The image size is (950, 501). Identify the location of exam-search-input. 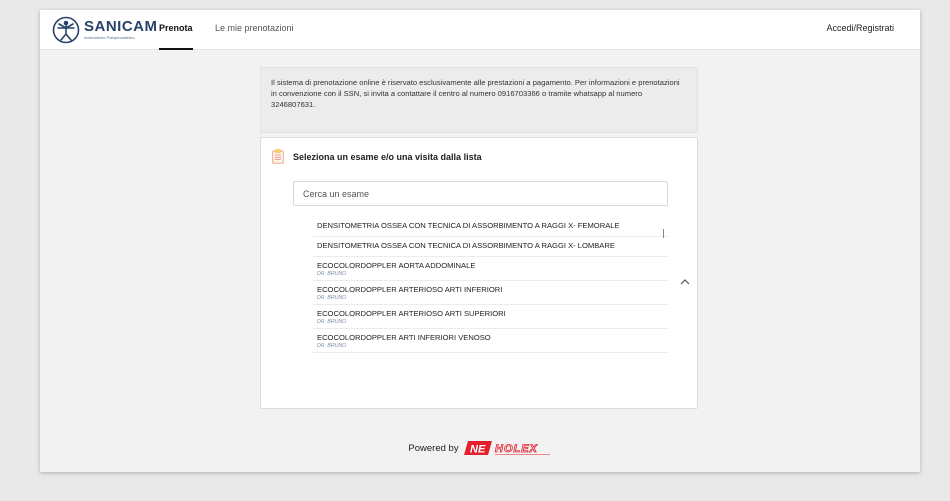
(480, 193).